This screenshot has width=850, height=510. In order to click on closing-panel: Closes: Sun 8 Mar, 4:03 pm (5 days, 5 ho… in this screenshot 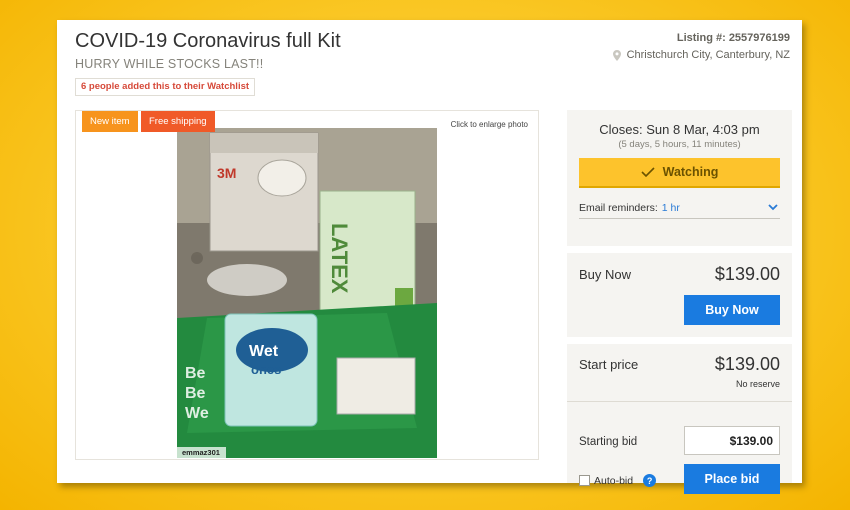, I will do `click(679, 178)`.